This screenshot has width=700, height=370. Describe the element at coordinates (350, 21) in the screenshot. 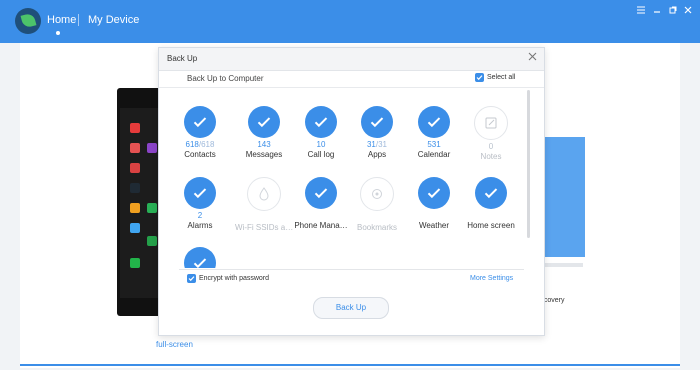

I see `top-bar: Home My Device` at that location.